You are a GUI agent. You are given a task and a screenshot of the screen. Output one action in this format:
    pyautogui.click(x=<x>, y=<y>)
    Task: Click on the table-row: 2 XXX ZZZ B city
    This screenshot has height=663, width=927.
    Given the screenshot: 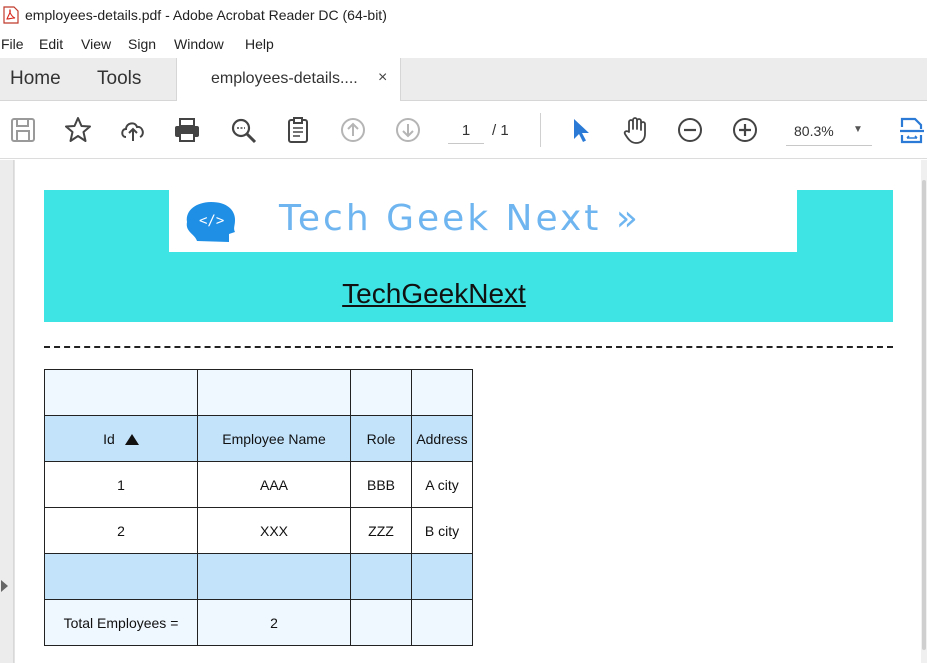 What is the action you would take?
    pyautogui.click(x=258, y=530)
    